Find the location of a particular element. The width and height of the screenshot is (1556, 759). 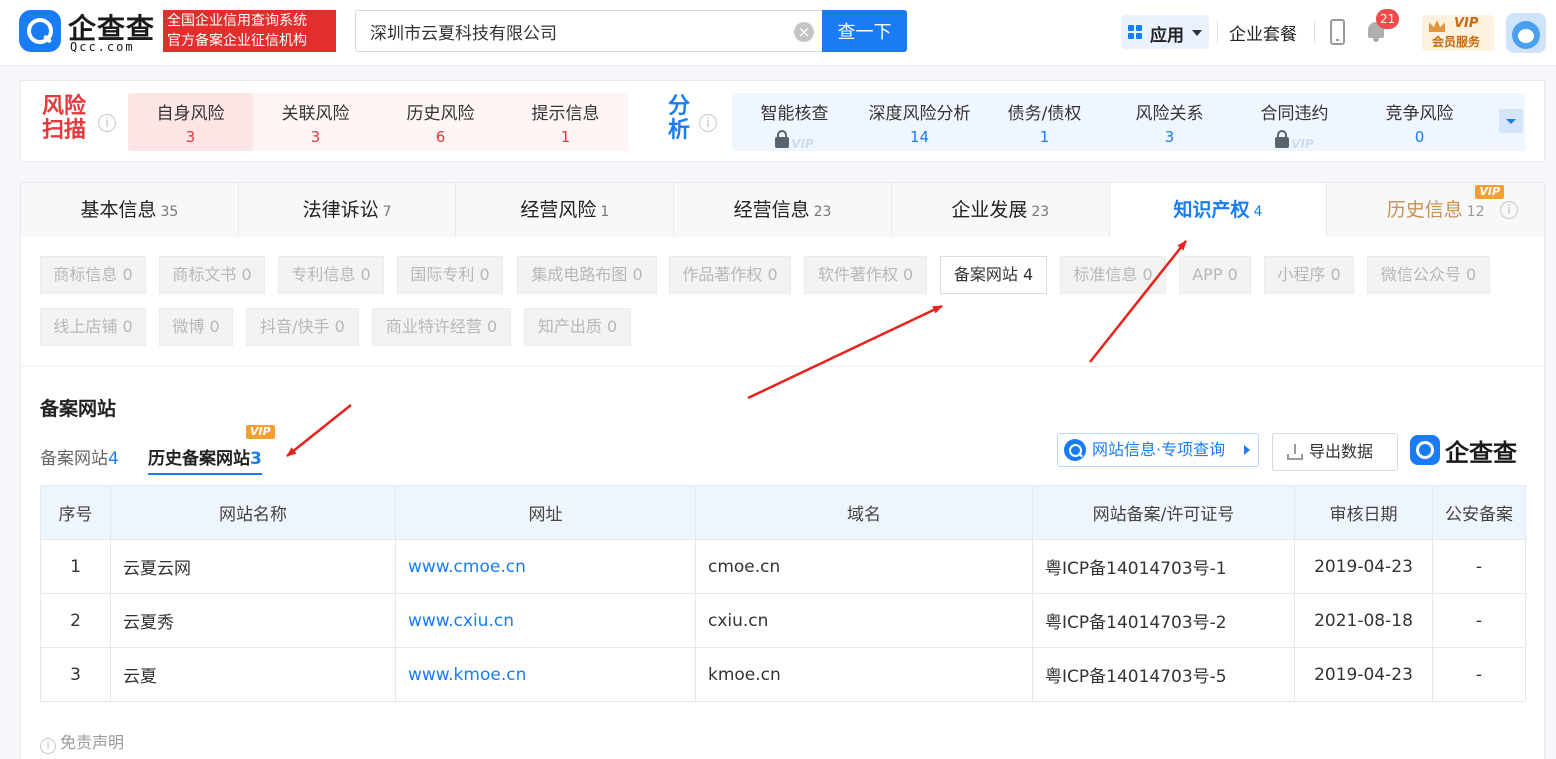

analysis-item-contract-breach: 合同违约 VIP is located at coordinates (1294, 122).